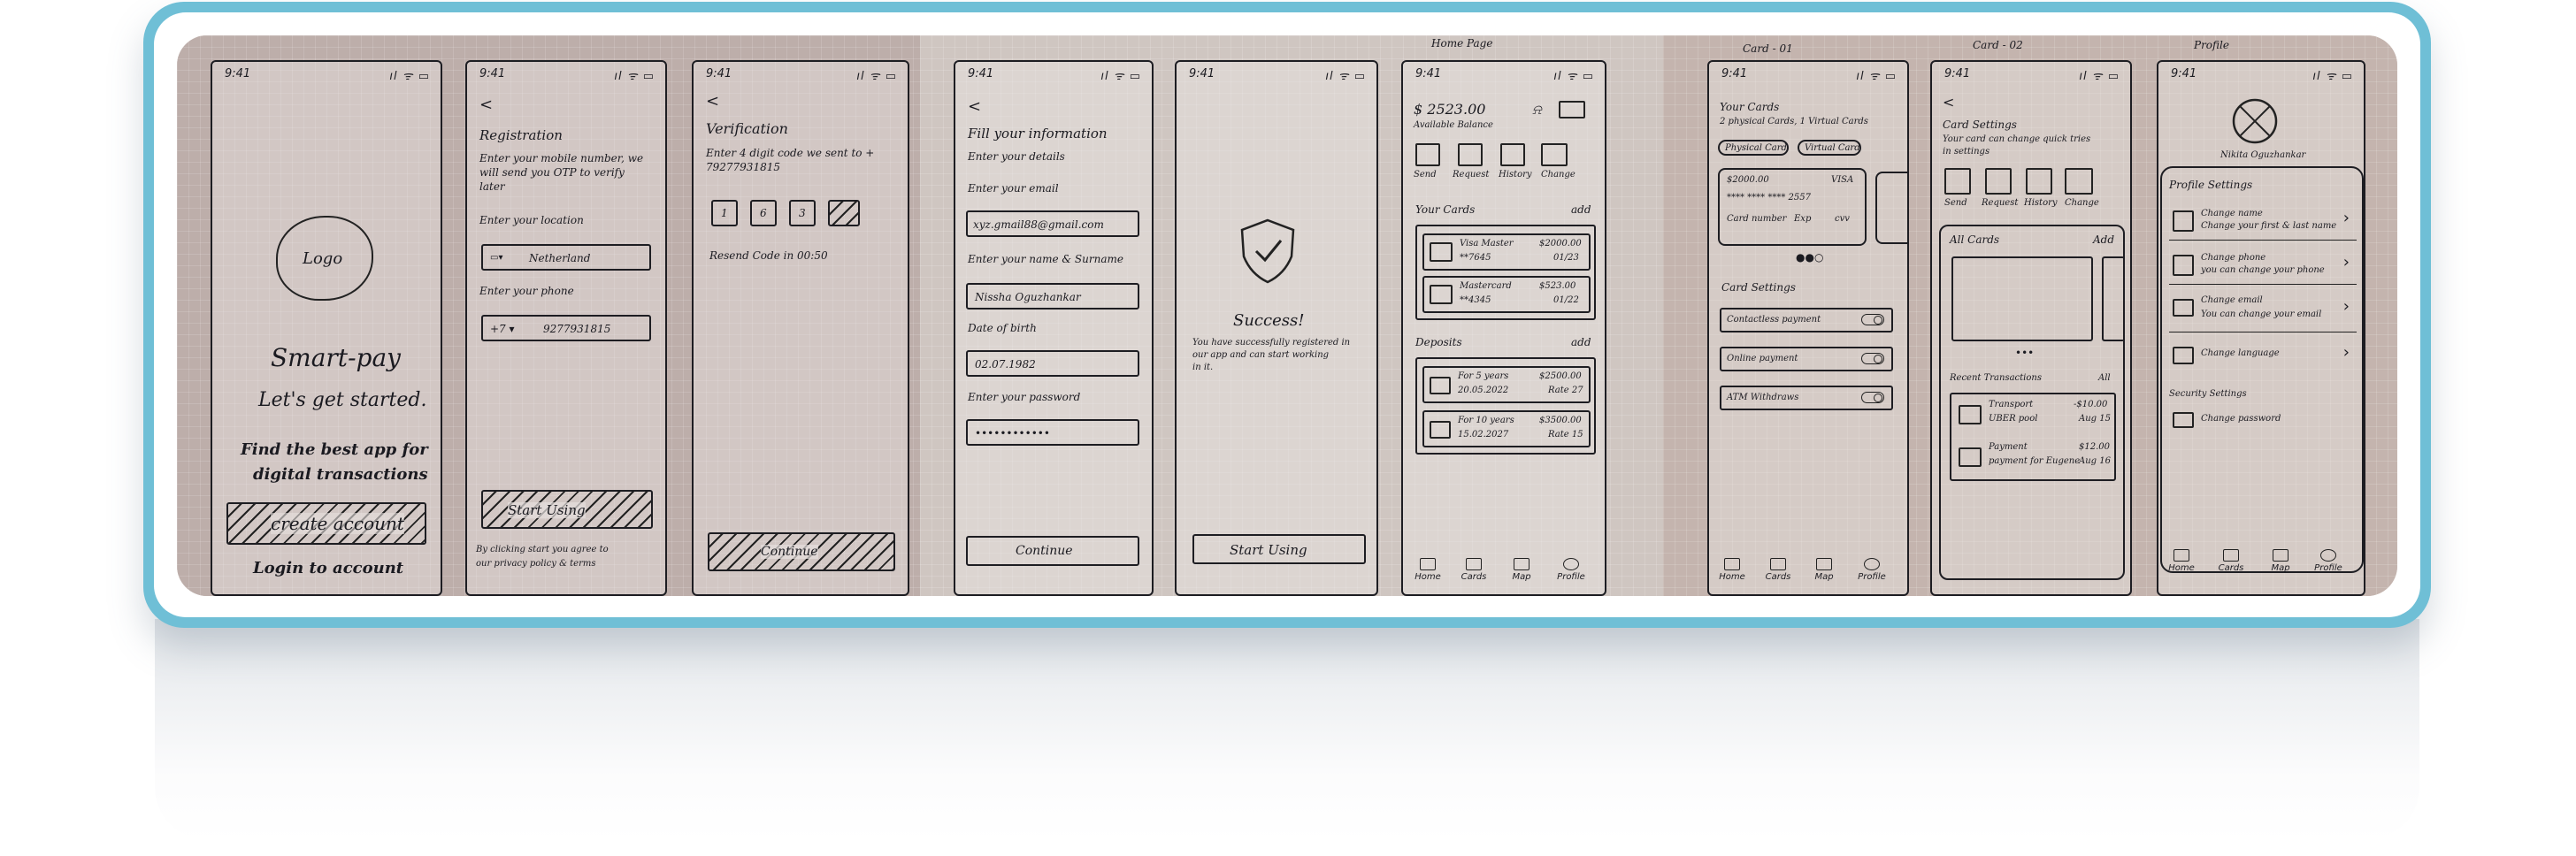 This screenshot has height=856, width=2576. Describe the element at coordinates (1271, 343) in the screenshot. I see `success-msg-line1: You have successfully registered in` at that location.